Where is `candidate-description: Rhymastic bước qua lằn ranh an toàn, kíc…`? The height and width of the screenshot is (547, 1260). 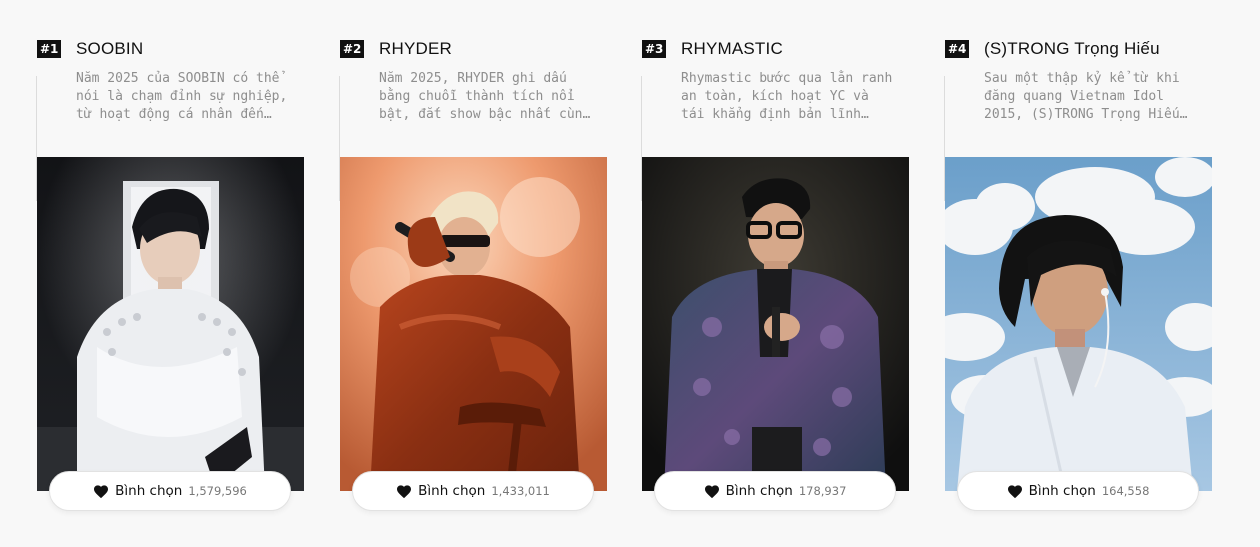
candidate-description: Rhymastic bước qua lằn ranh an toàn, kíc… is located at coordinates (787, 96).